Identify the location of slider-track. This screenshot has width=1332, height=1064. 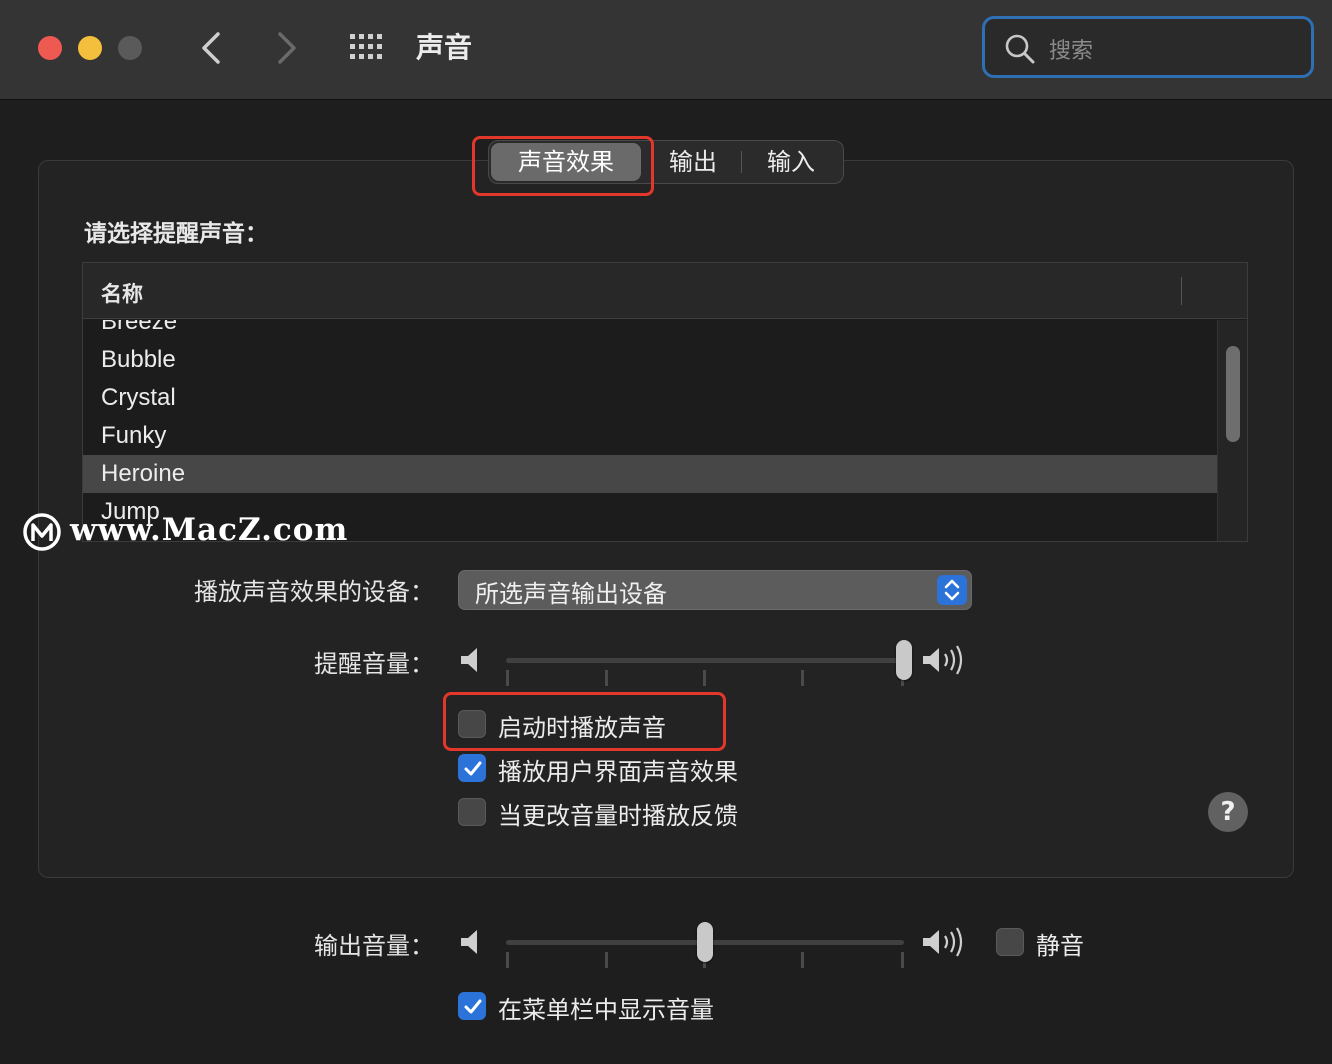
(705, 672).